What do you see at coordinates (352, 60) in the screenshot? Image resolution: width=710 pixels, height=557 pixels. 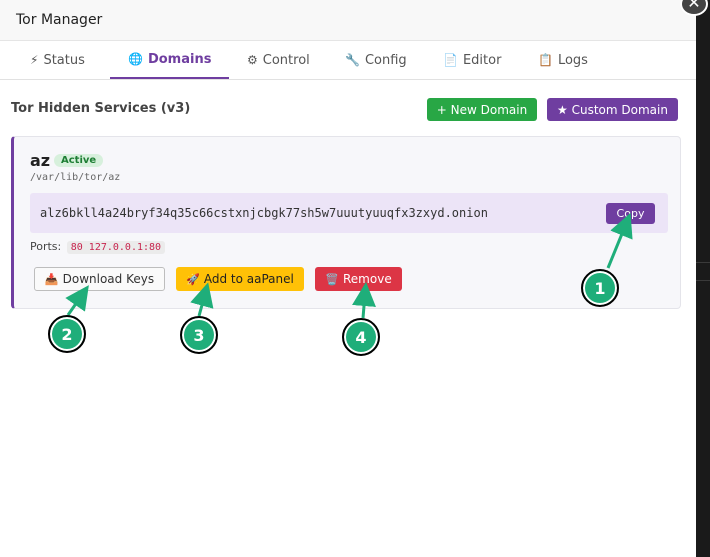 I see `wrench-icon: 🔧` at bounding box center [352, 60].